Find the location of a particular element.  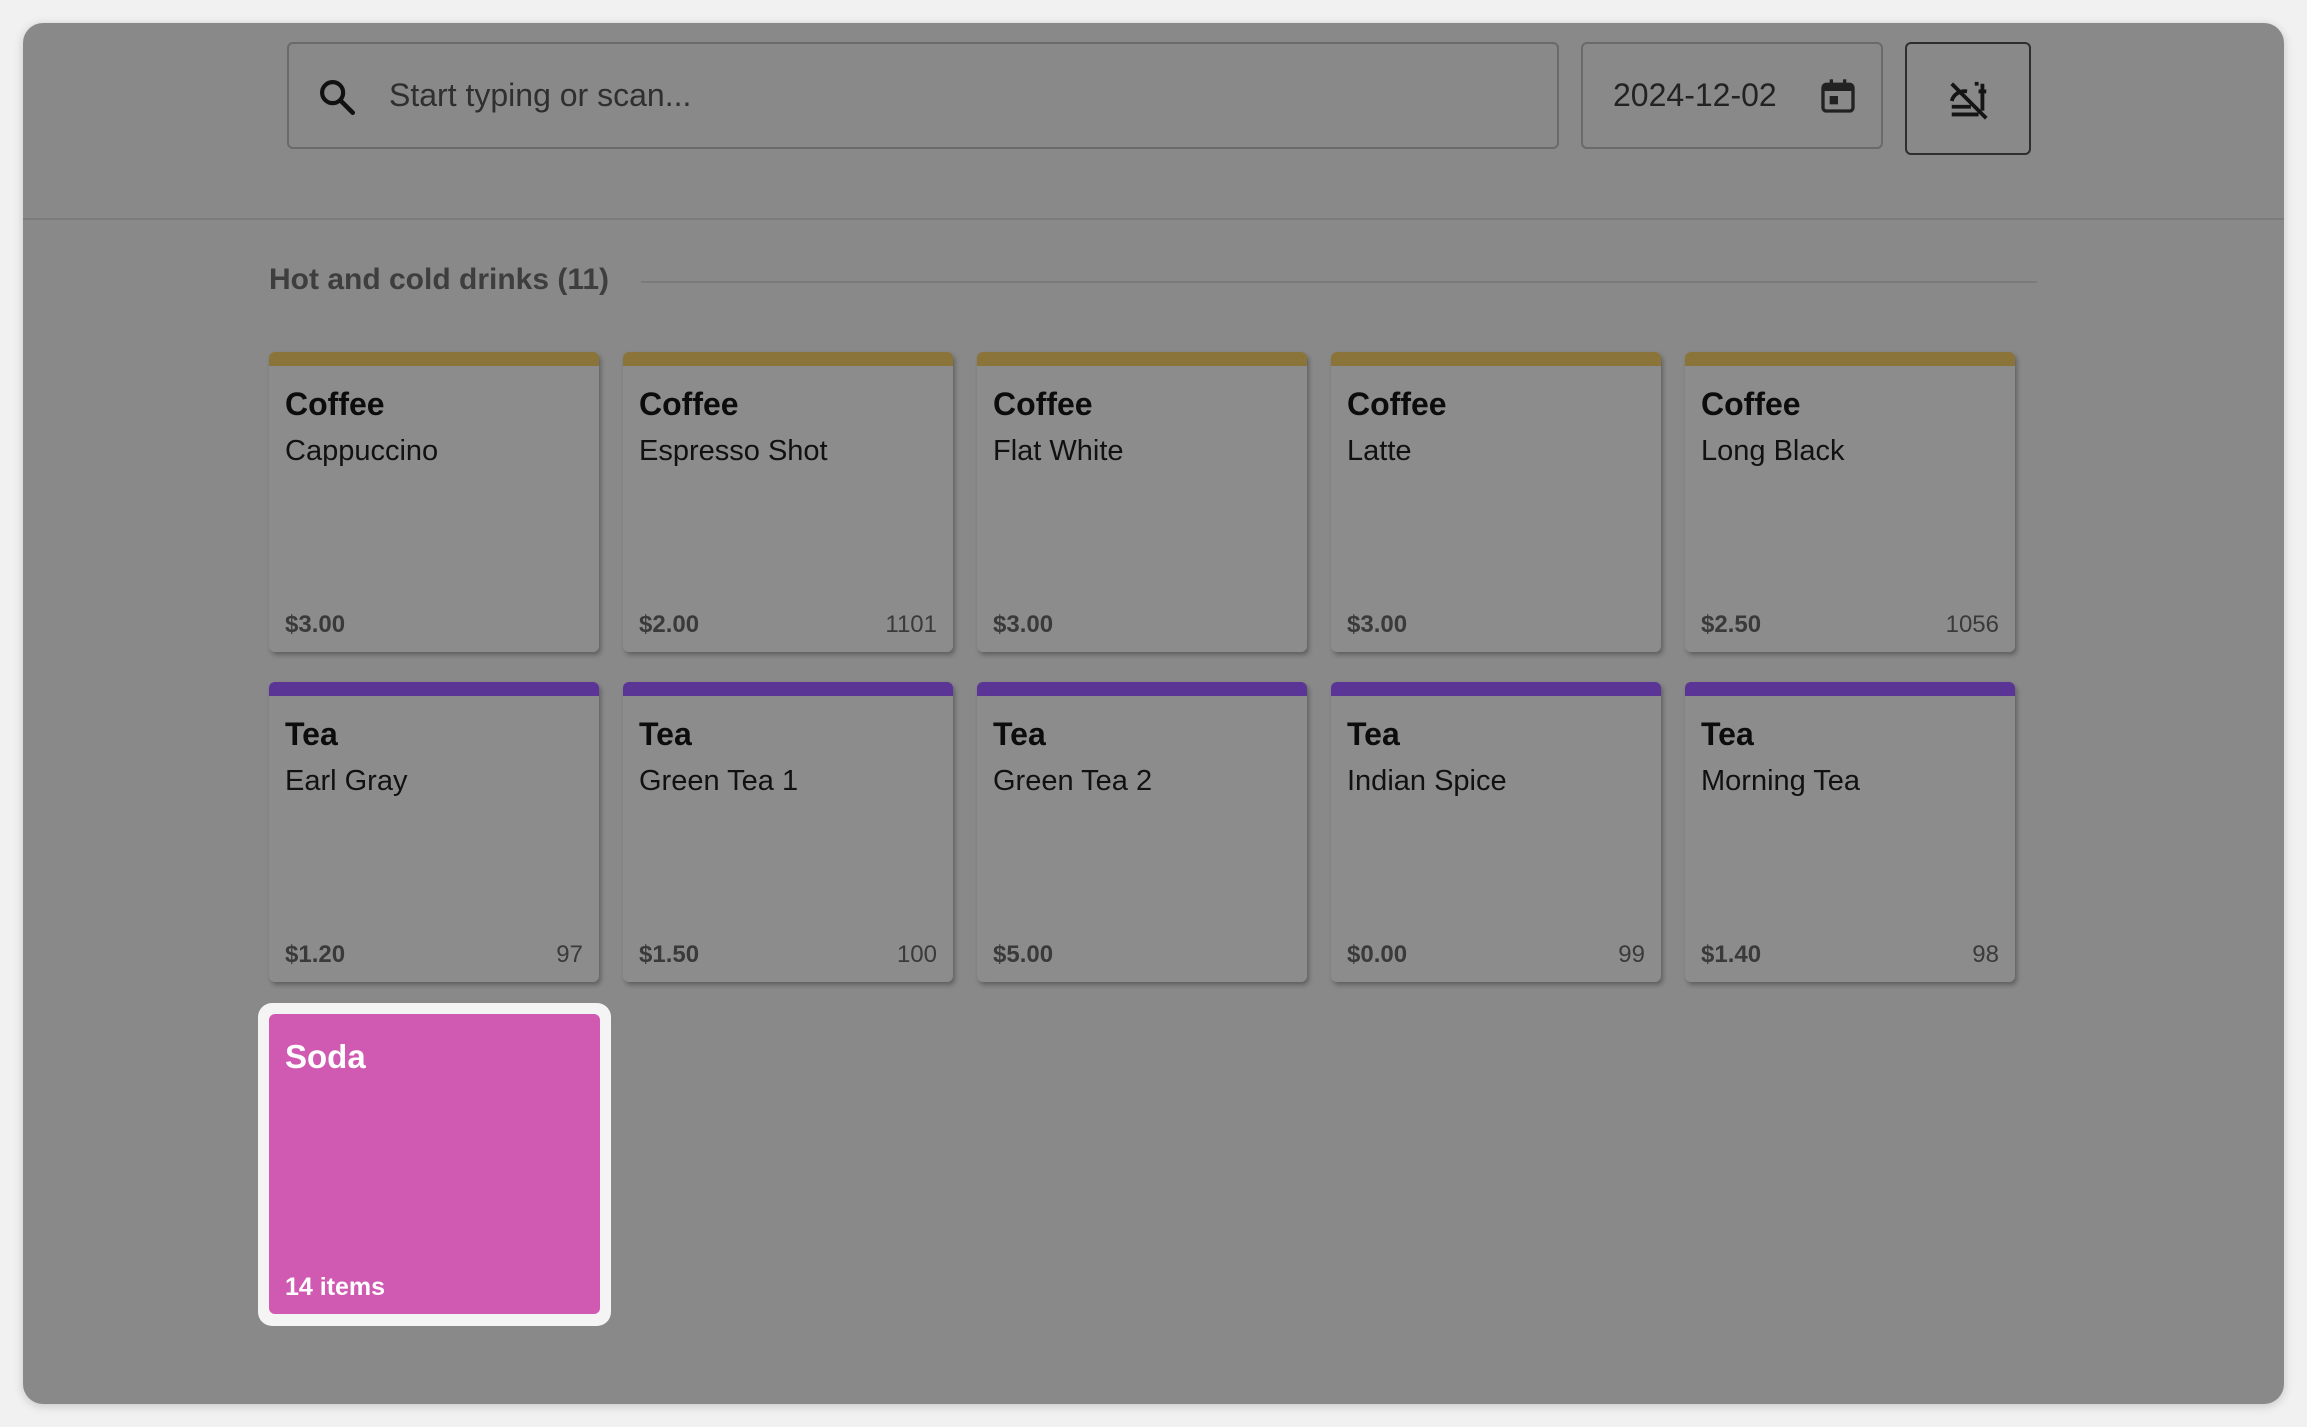

product-name: Green Tea 2 is located at coordinates (1073, 781).